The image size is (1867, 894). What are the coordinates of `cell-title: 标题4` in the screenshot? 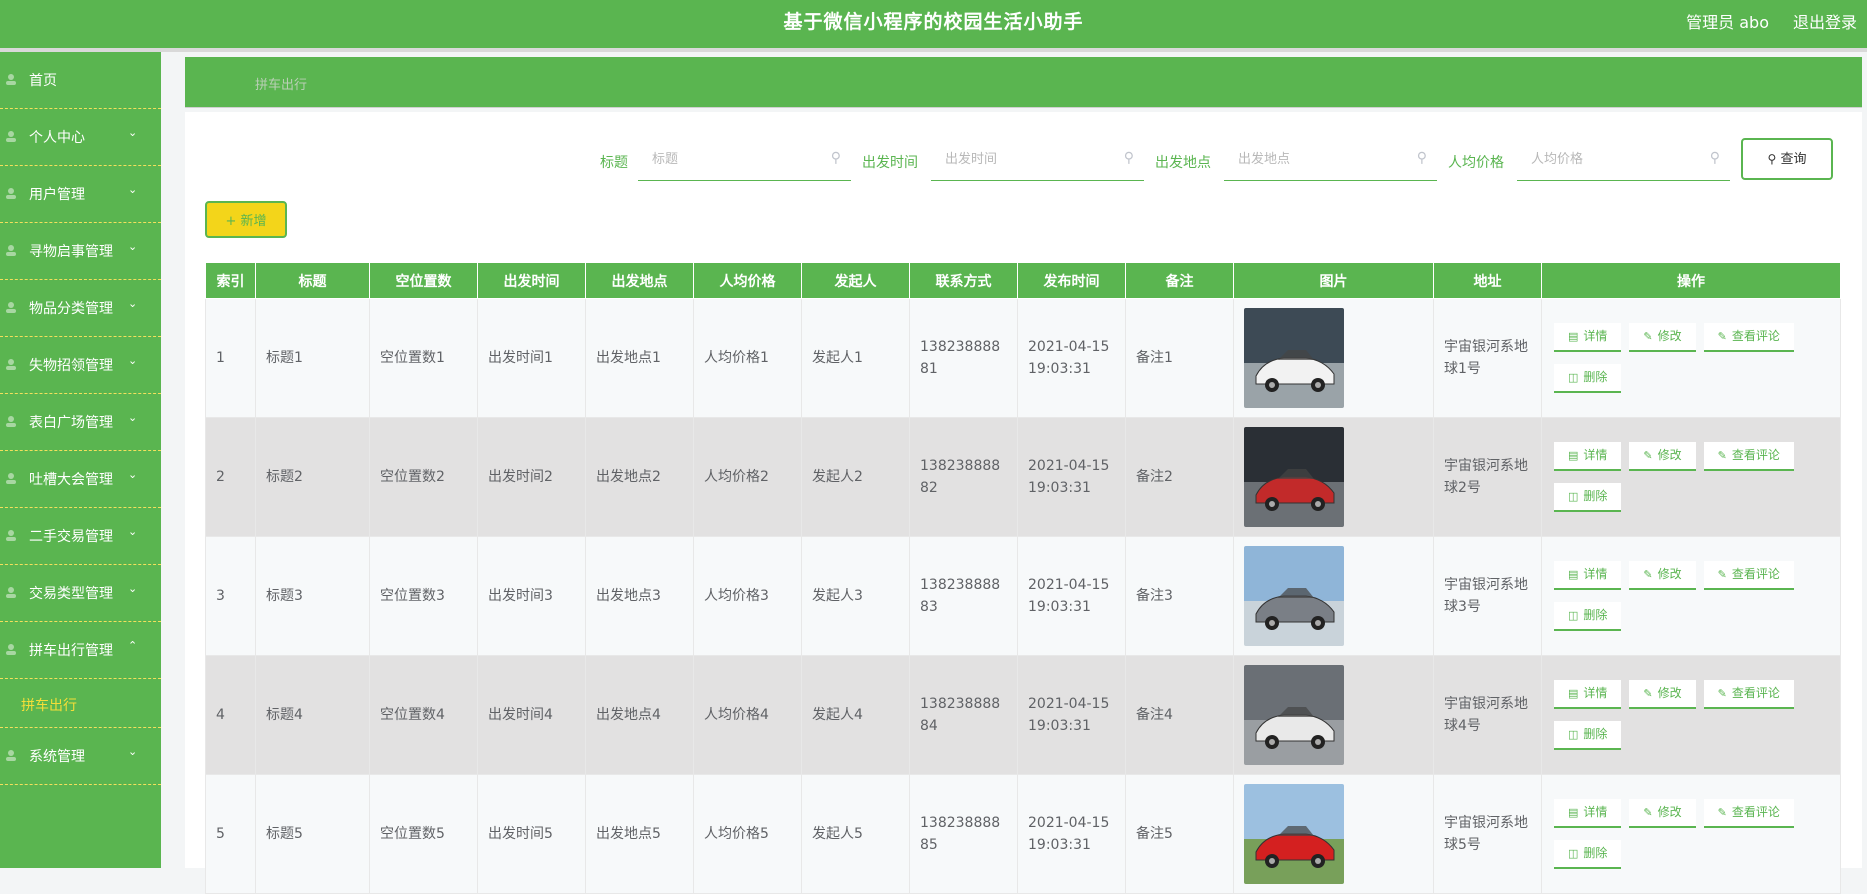 It's located at (312, 715).